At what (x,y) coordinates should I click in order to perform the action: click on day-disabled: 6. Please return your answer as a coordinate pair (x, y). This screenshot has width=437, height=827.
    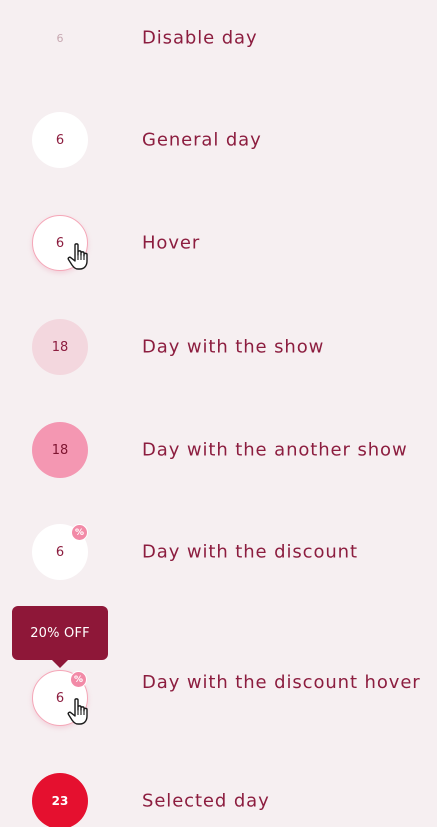
    Looking at the image, I should click on (60, 38).